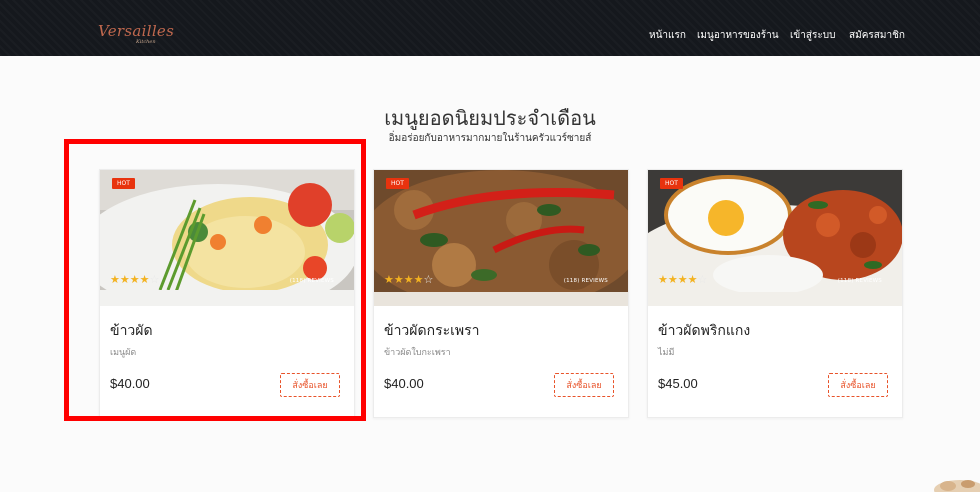  What do you see at coordinates (432, 331) in the screenshot?
I see `dish-name: ข้าวผัดกระเพรา` at bounding box center [432, 331].